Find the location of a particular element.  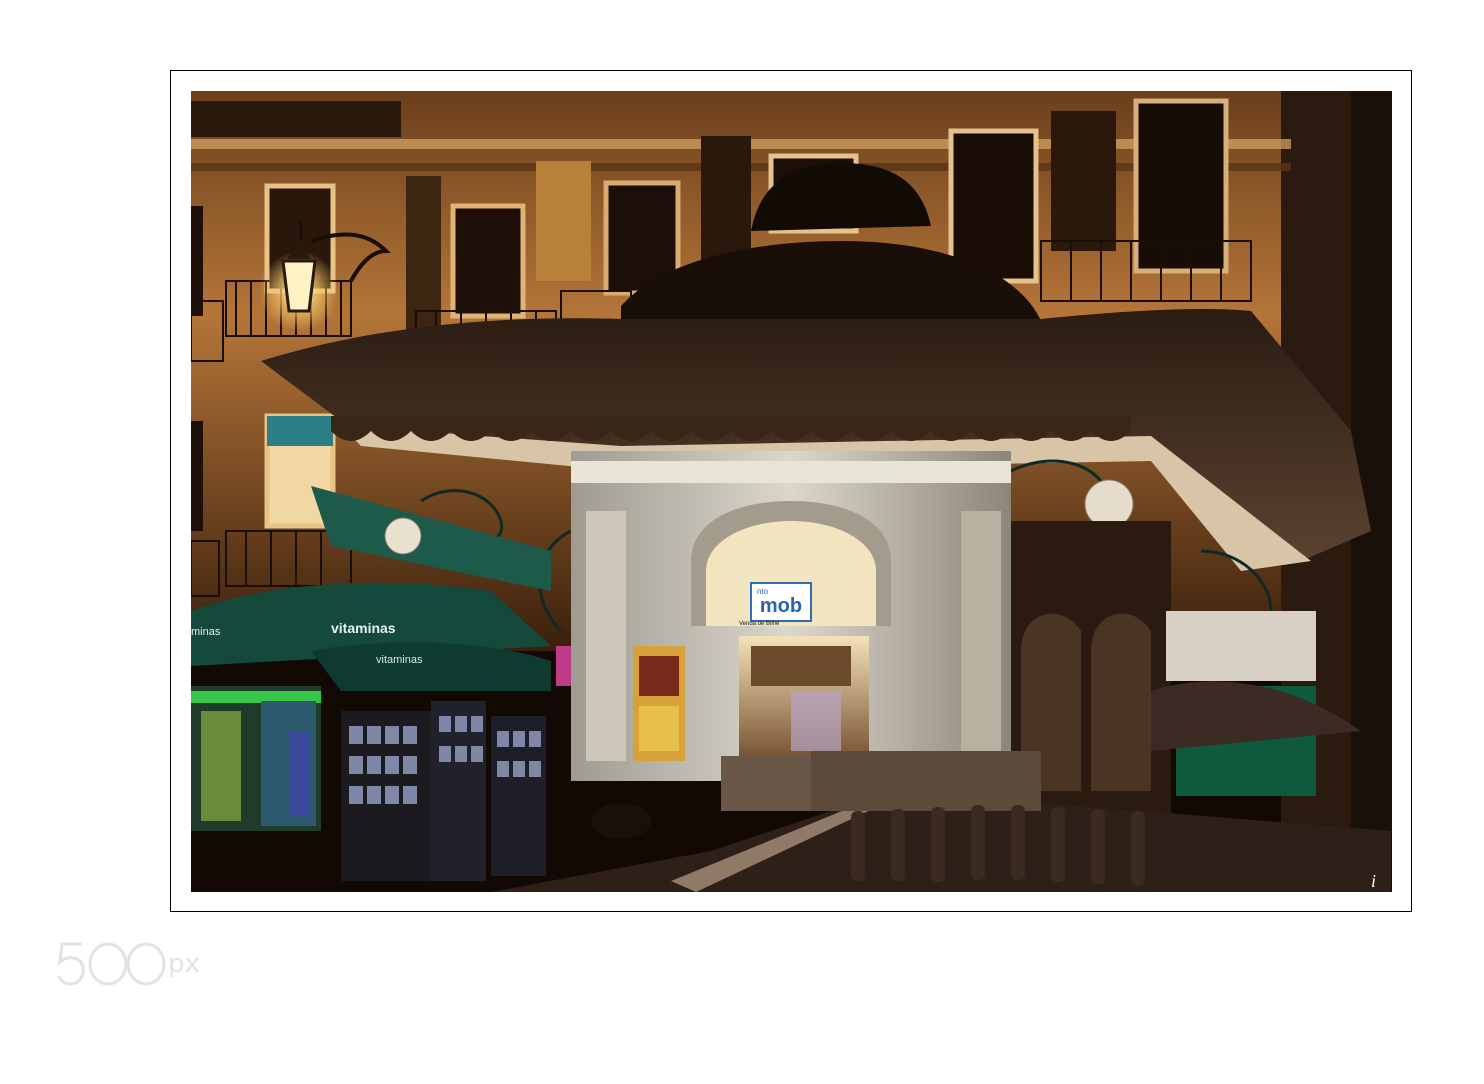

side-brand-text: minas is located at coordinates (206, 632).